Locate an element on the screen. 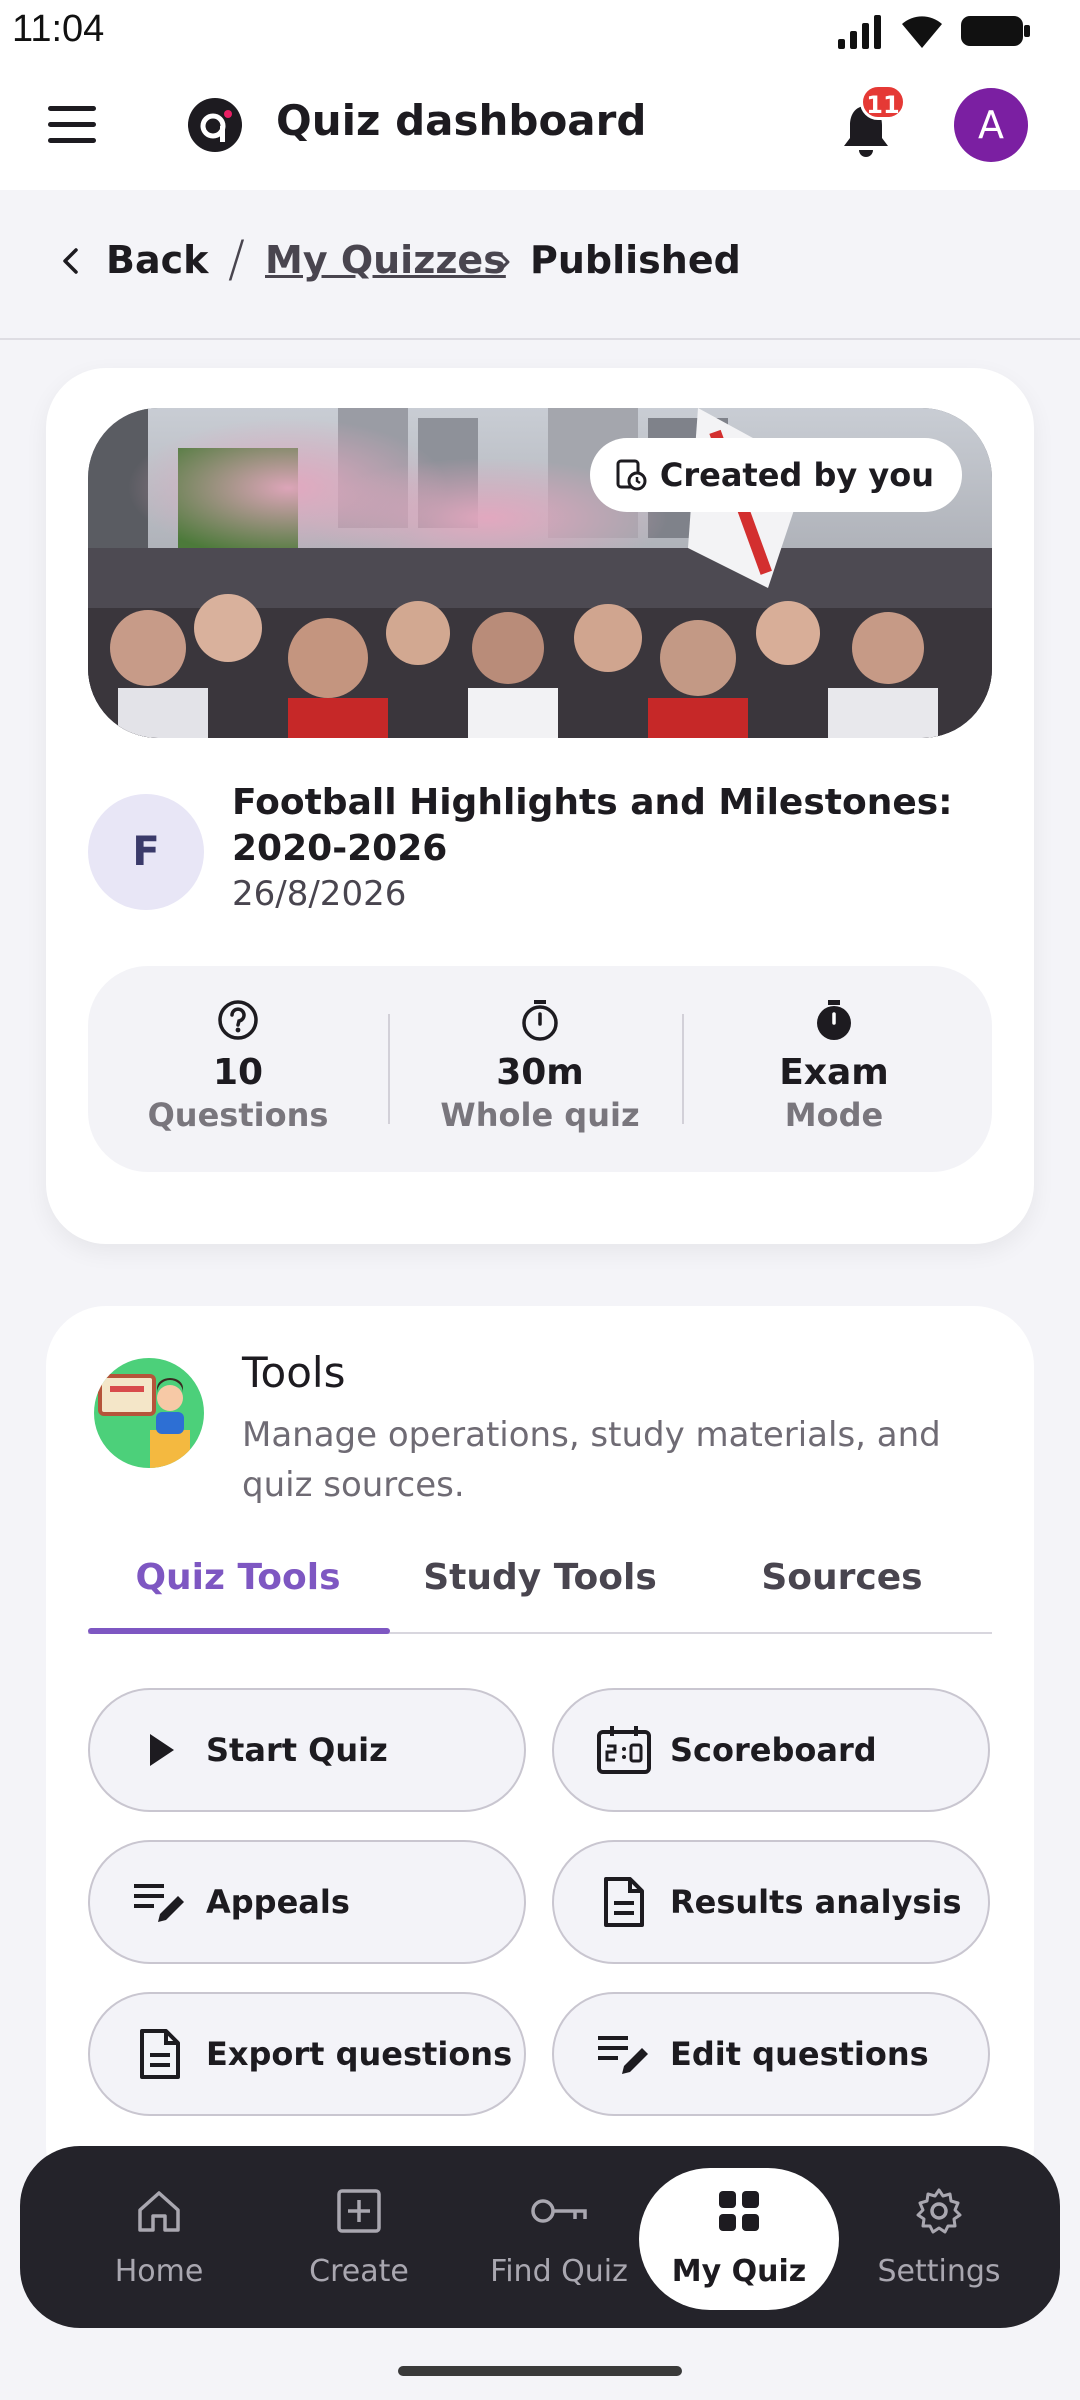 The image size is (1080, 2400). breadcrumb: Back / My Quizzes Published is located at coordinates (540, 265).